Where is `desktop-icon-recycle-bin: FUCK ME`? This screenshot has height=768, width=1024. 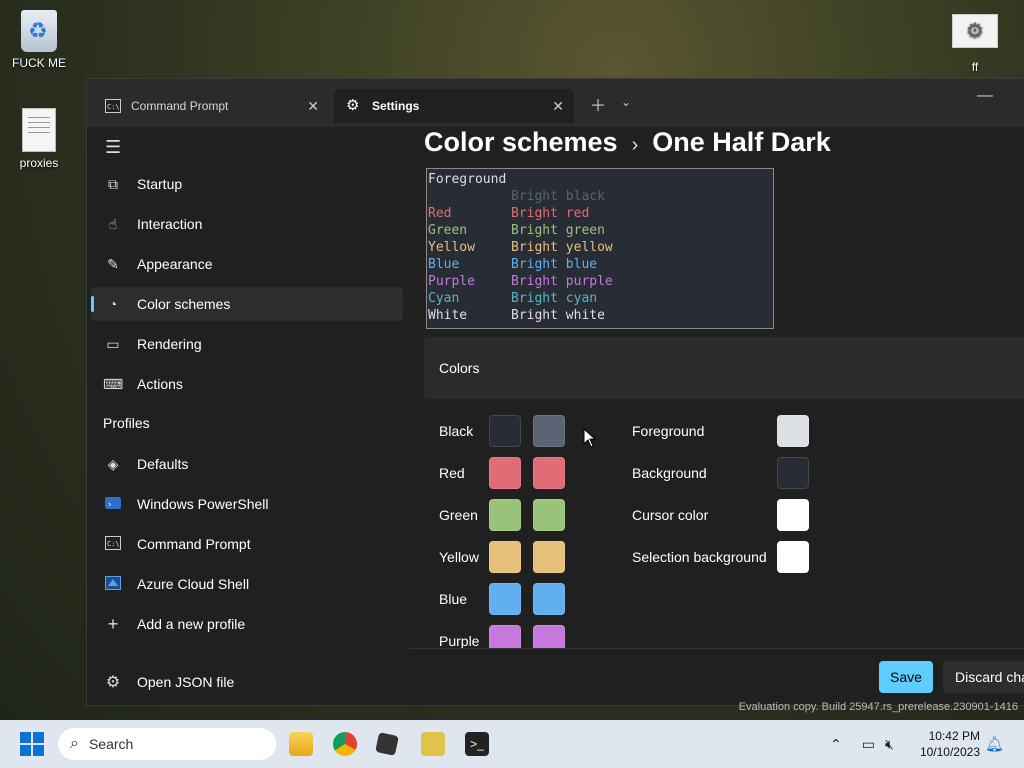 desktop-icon-recycle-bin: FUCK ME is located at coordinates (39, 40).